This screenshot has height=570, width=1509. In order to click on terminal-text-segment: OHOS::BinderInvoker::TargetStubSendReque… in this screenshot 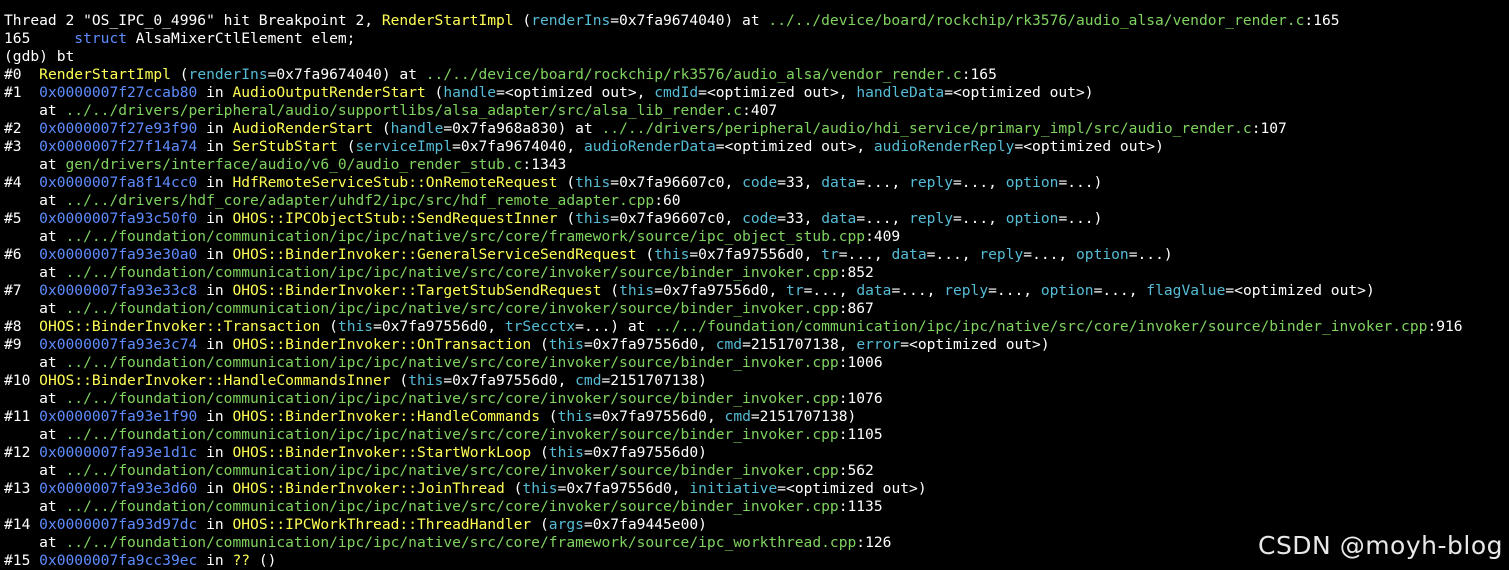, I will do `click(417, 290)`.